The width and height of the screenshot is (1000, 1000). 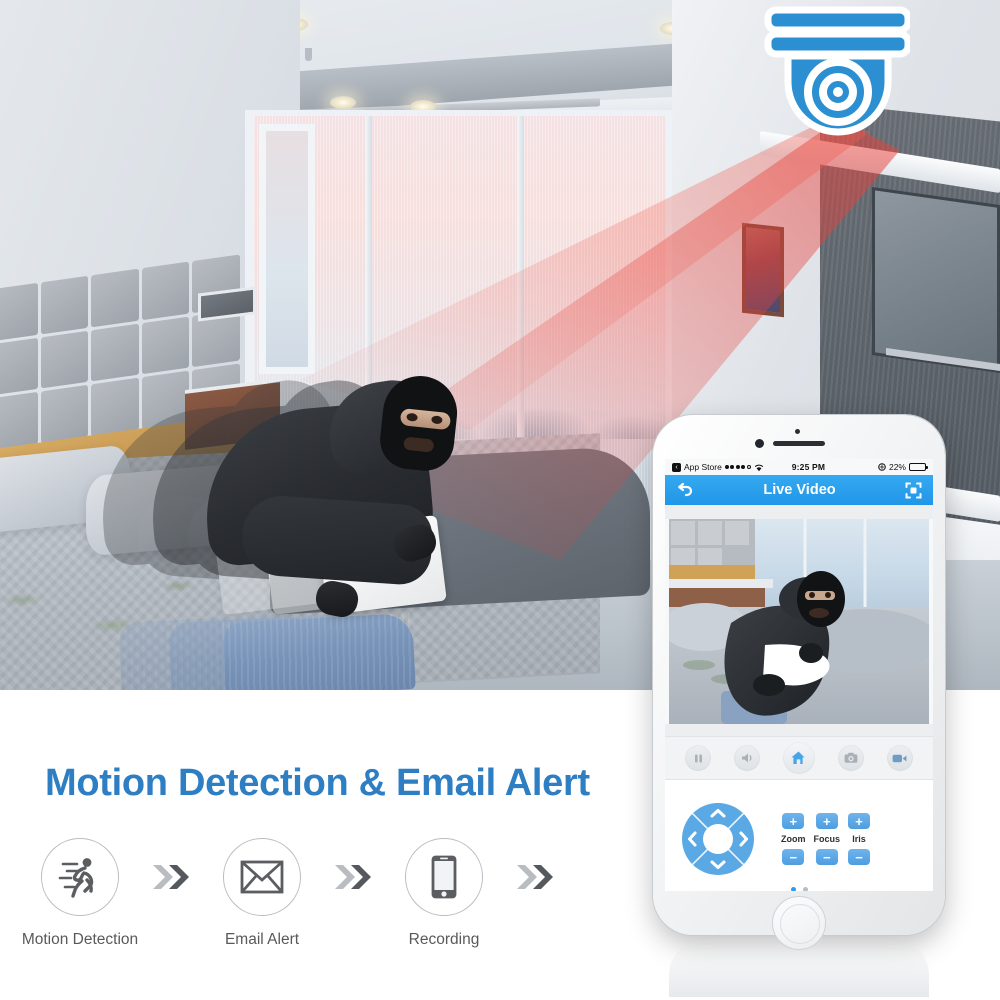 I want to click on battery-low-icon, so click(x=918, y=467).